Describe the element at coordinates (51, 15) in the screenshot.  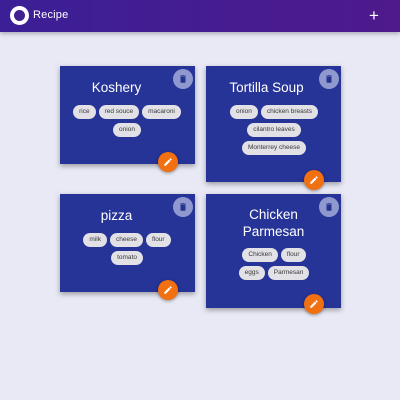
I see `app-title: Recipe` at that location.